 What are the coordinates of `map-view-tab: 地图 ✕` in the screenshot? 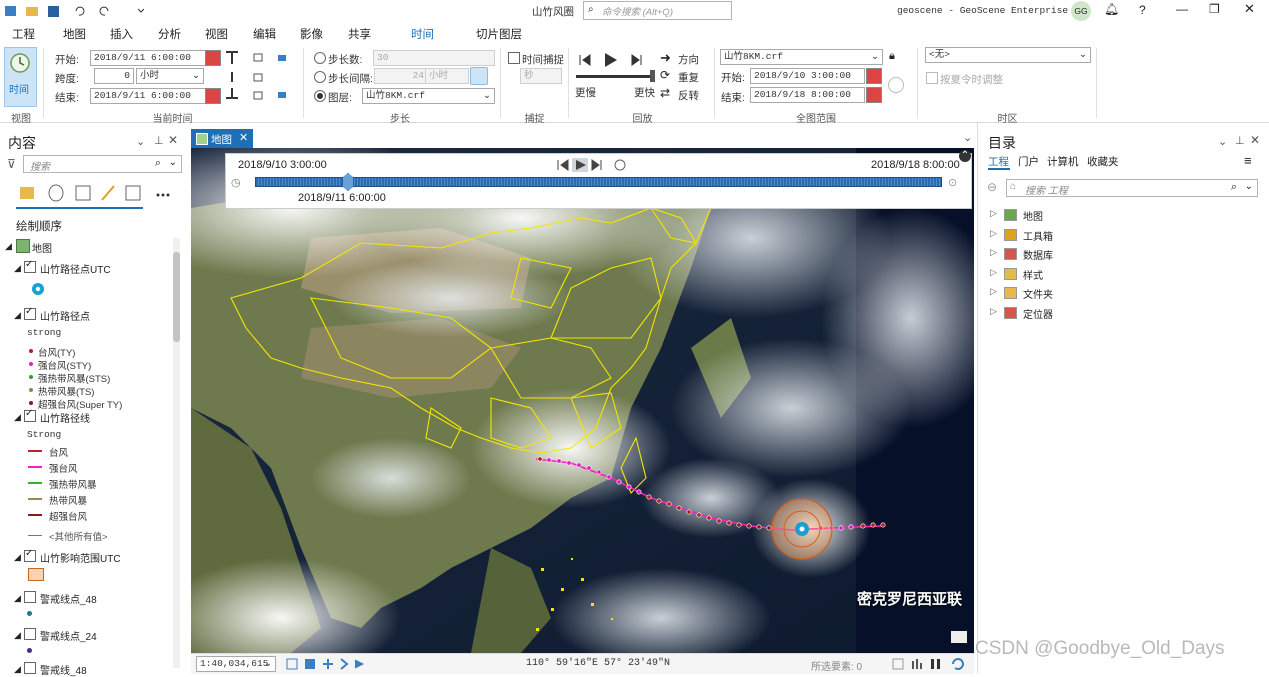 It's located at (222, 138).